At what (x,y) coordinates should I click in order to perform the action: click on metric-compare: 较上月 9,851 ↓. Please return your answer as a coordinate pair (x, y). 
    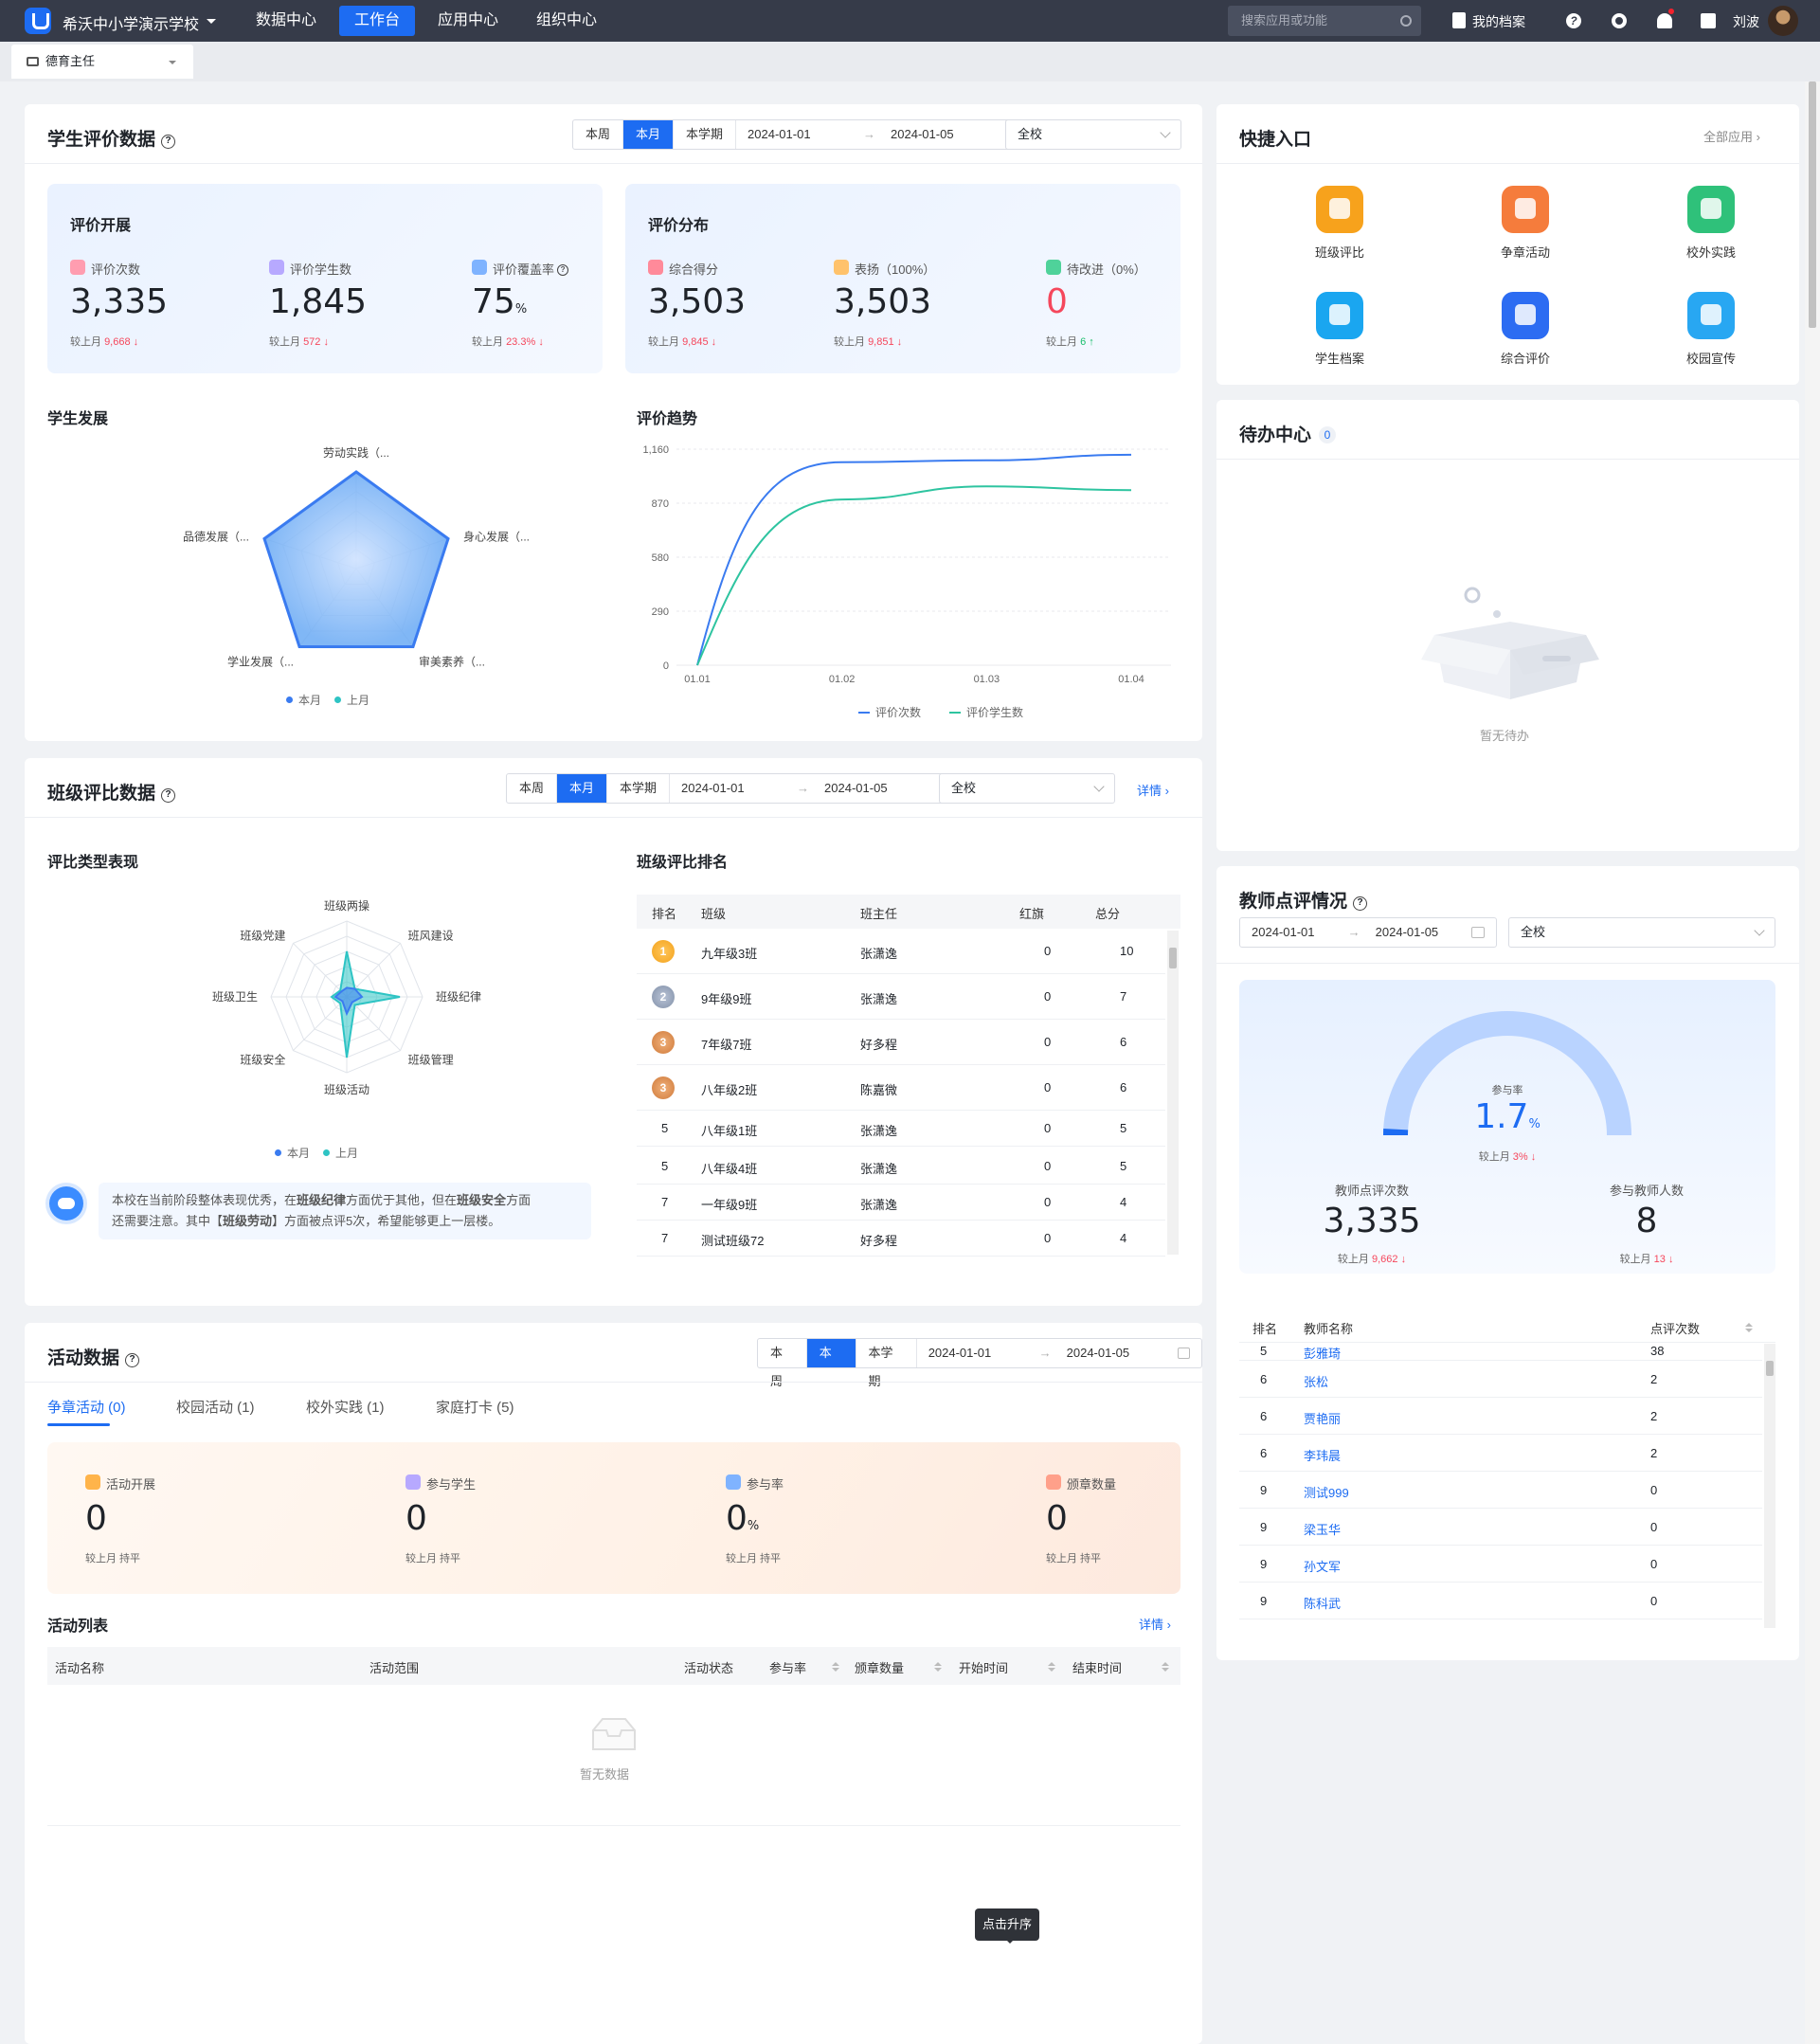
    Looking at the image, I should click on (868, 342).